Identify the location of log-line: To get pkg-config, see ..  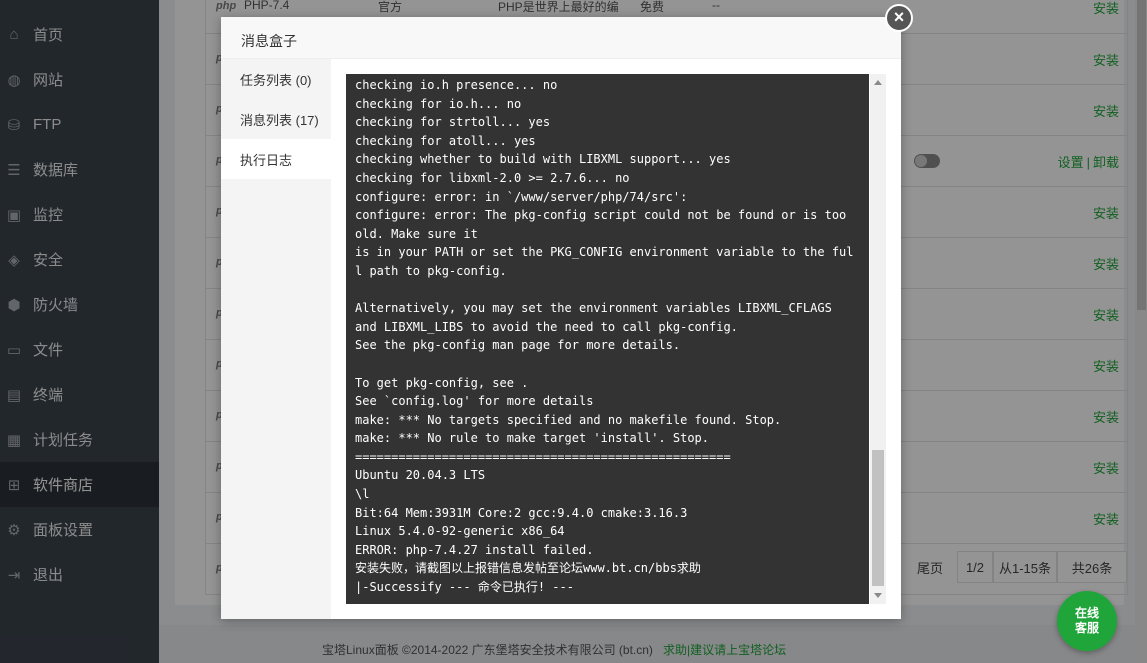
(442, 382).